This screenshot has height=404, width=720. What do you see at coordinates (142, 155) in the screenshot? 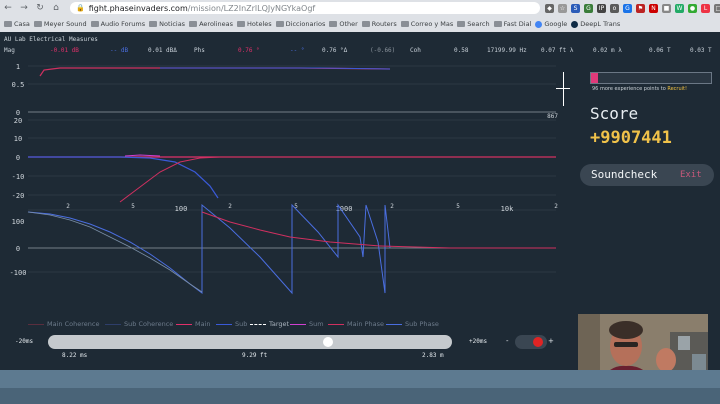
I see `target-magnitude-line` at bounding box center [142, 155].